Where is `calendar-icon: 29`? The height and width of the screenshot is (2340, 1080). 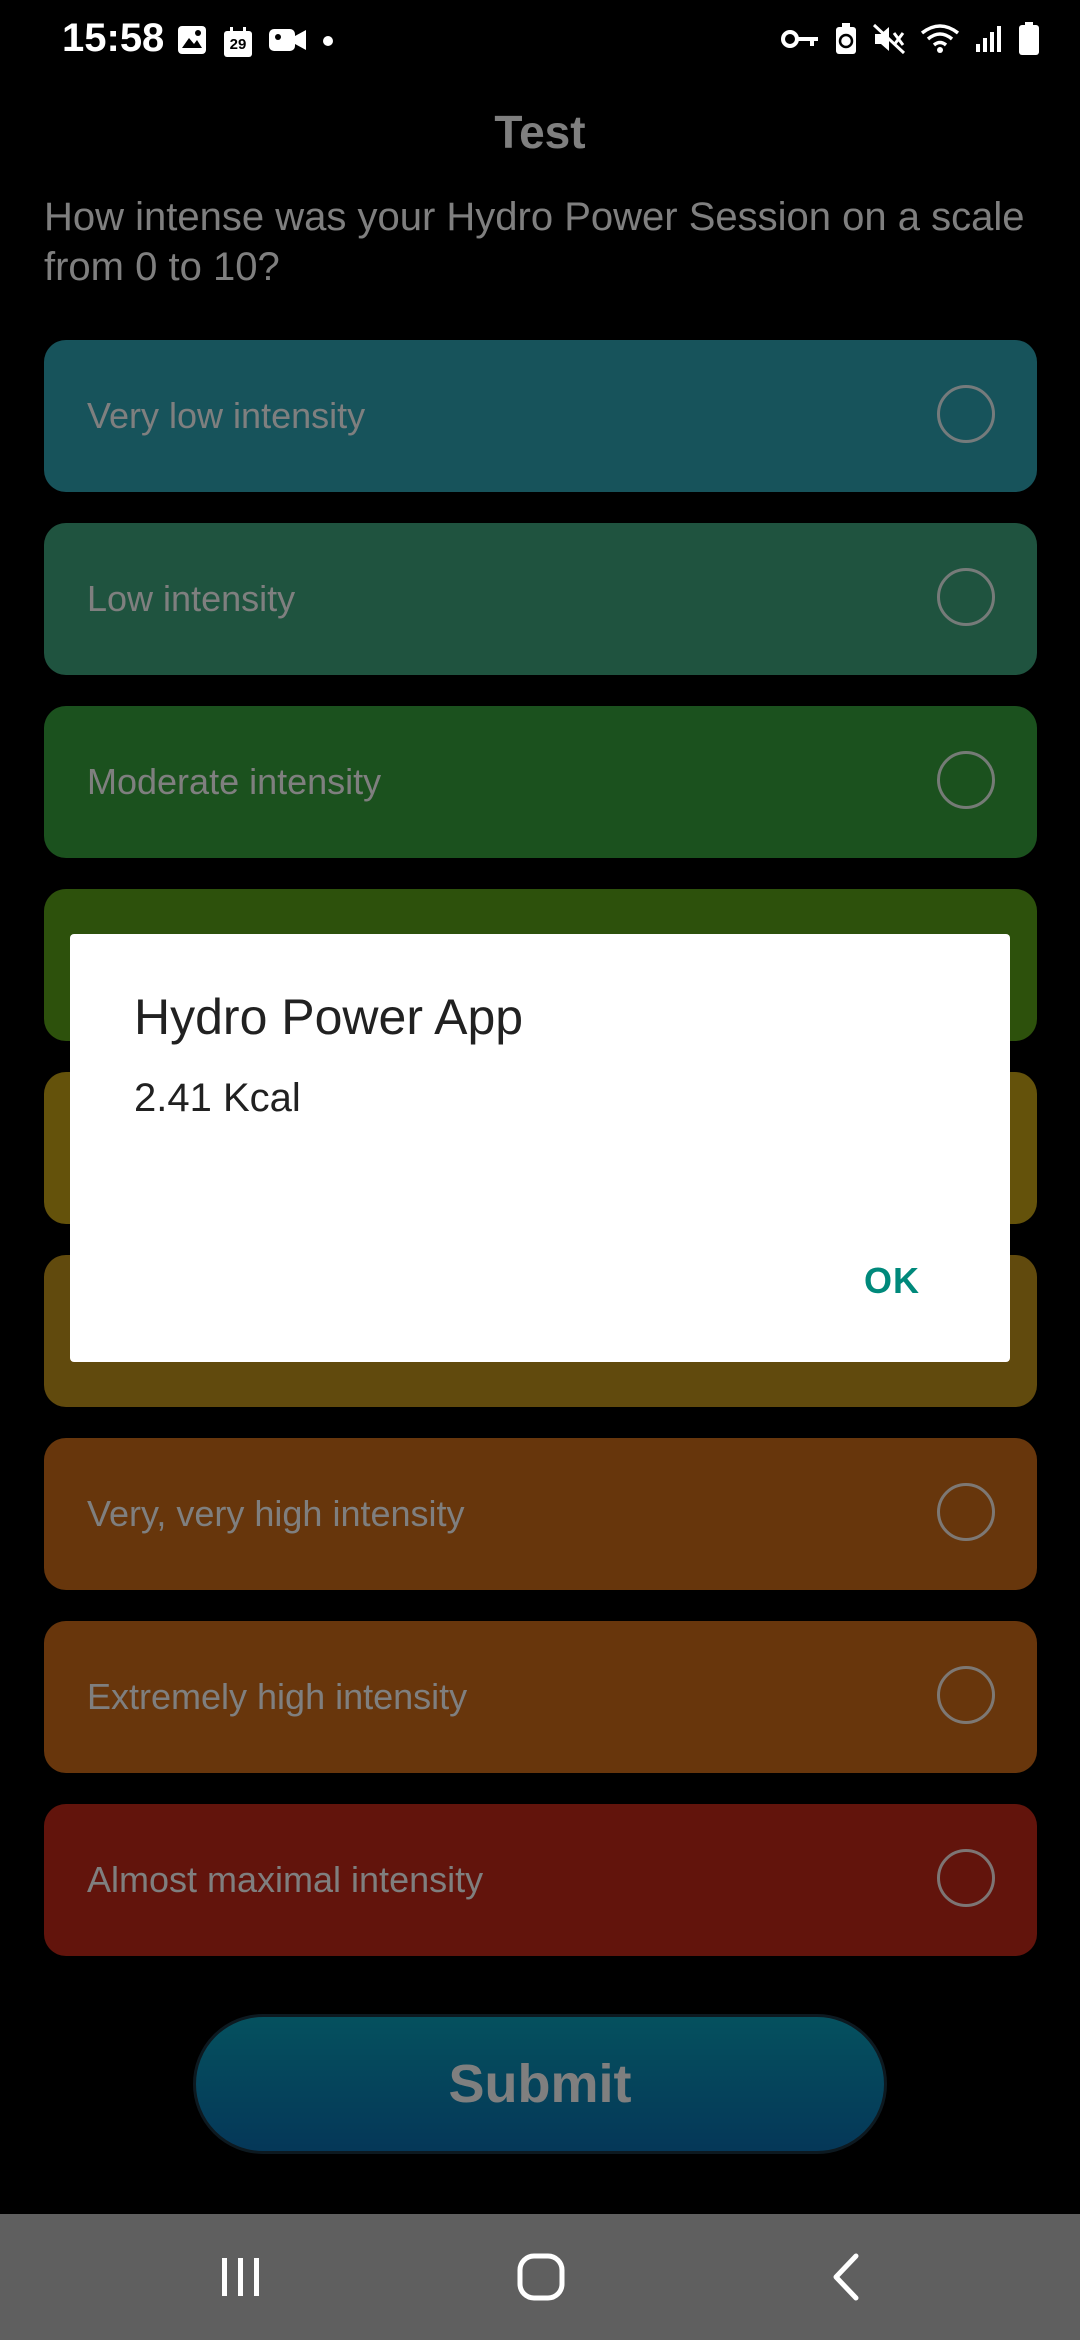 calendar-icon: 29 is located at coordinates (238, 42).